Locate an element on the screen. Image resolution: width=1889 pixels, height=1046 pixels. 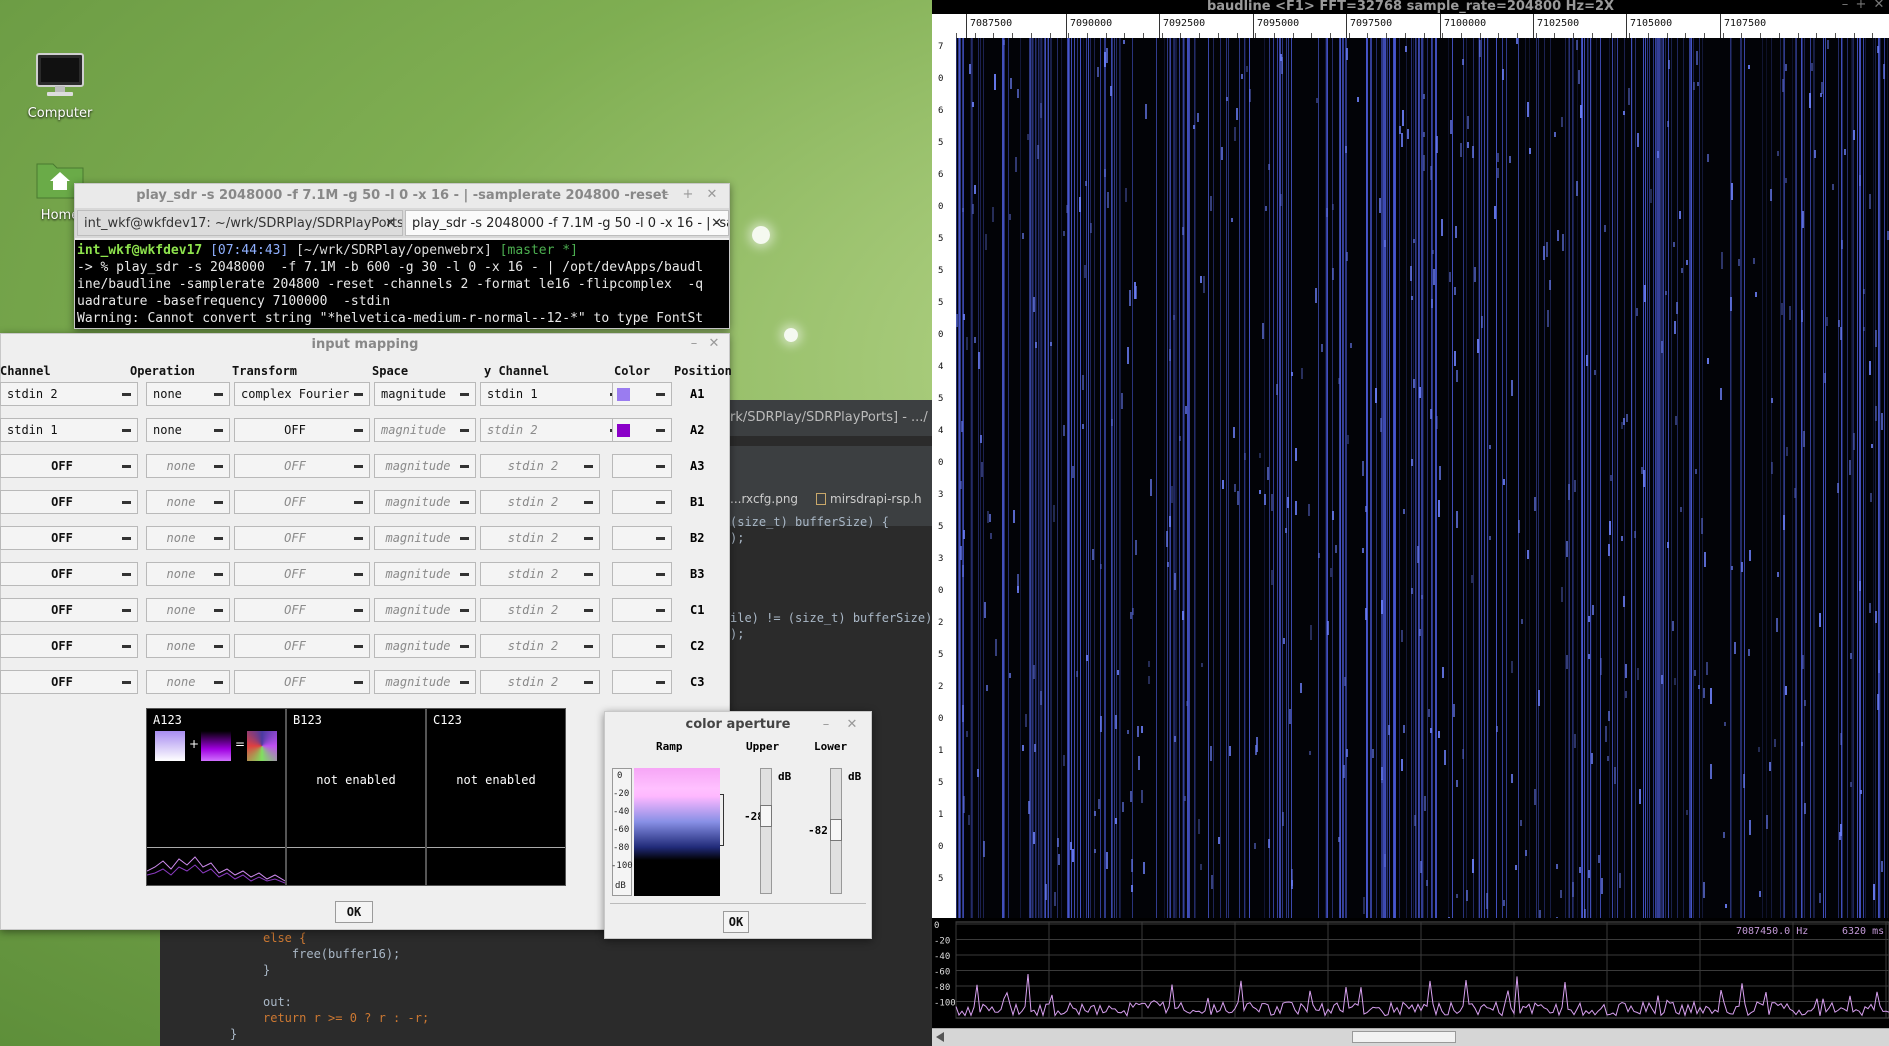
lower-slider-handle is located at coordinates (836, 830).